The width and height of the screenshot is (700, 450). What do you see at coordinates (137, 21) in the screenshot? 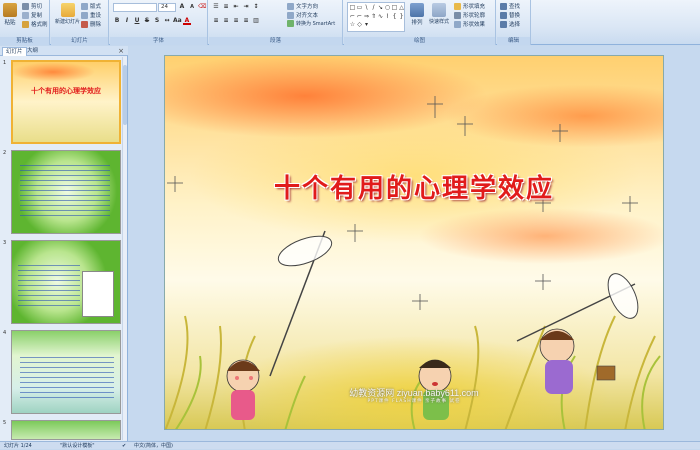
I see `underline-button: U` at bounding box center [137, 21].